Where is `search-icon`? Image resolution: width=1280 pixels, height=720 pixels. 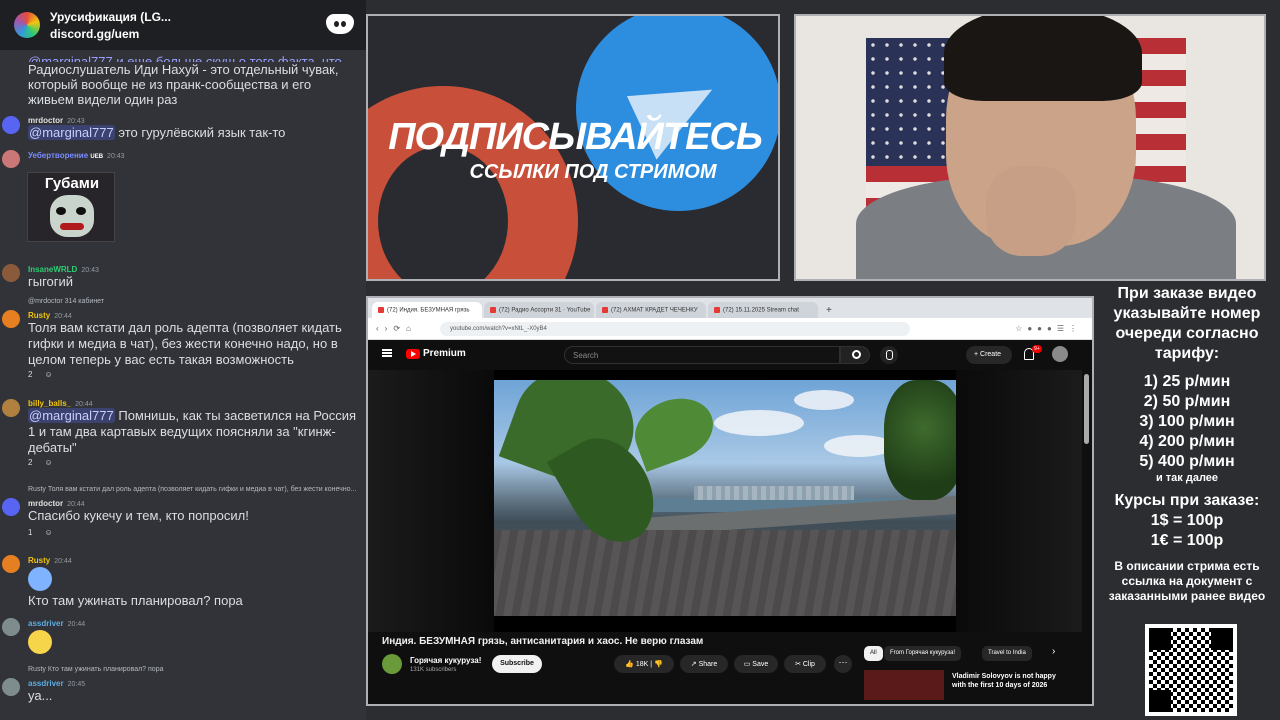 search-icon is located at coordinates (856, 354).